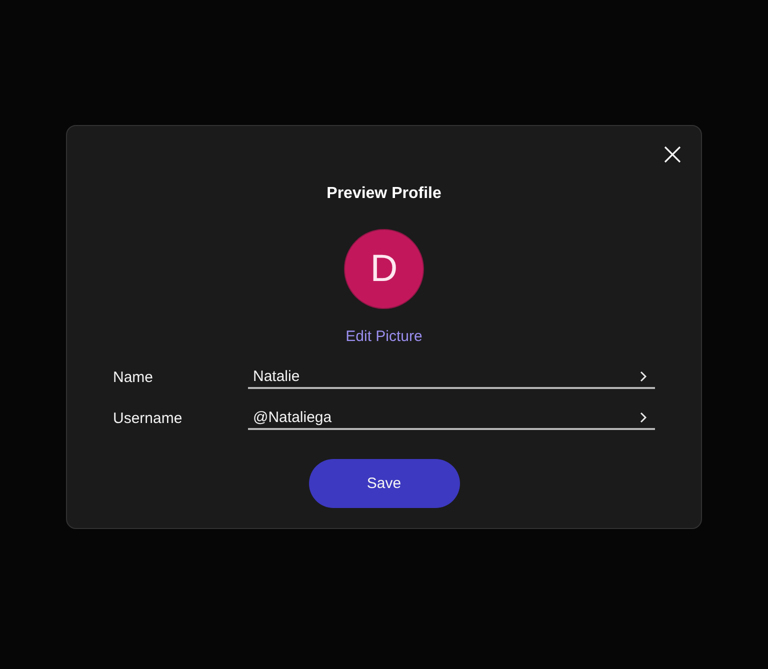  I want to click on text-field: Natalie, so click(451, 377).